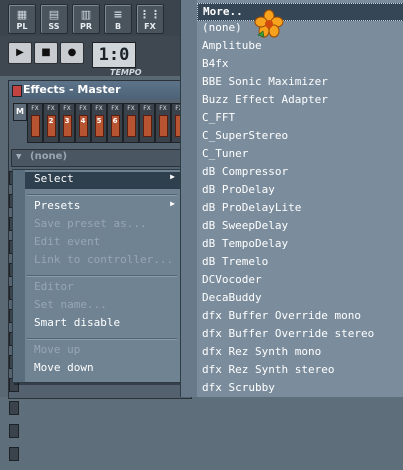 This screenshot has height=470, width=403. I want to click on plugin-item: C_FFT, so click(300, 120).